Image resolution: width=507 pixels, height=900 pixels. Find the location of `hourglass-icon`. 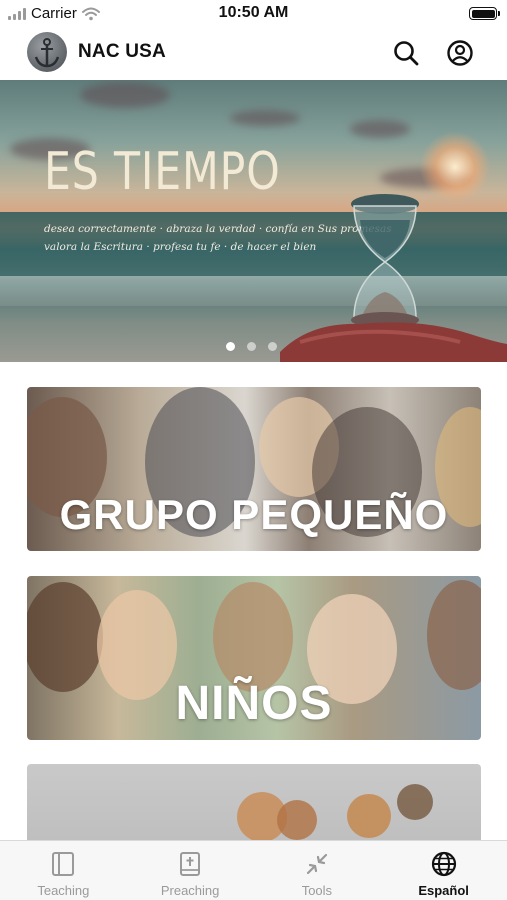

hourglass-icon is located at coordinates (385, 261).